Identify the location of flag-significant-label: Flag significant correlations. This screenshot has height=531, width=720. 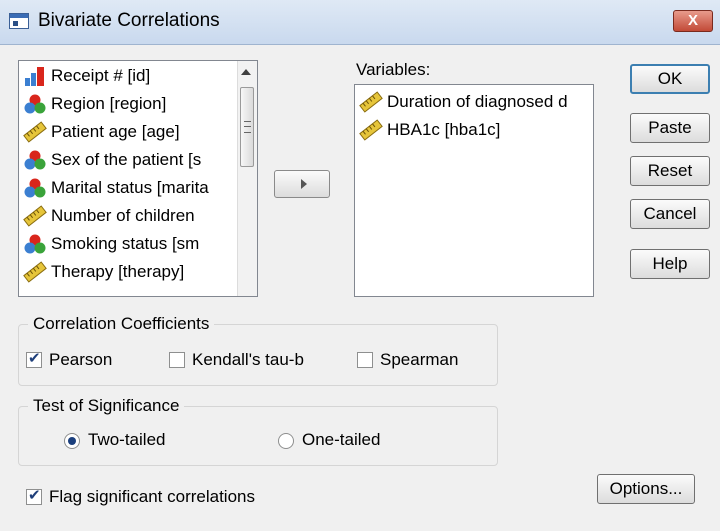
(152, 496).